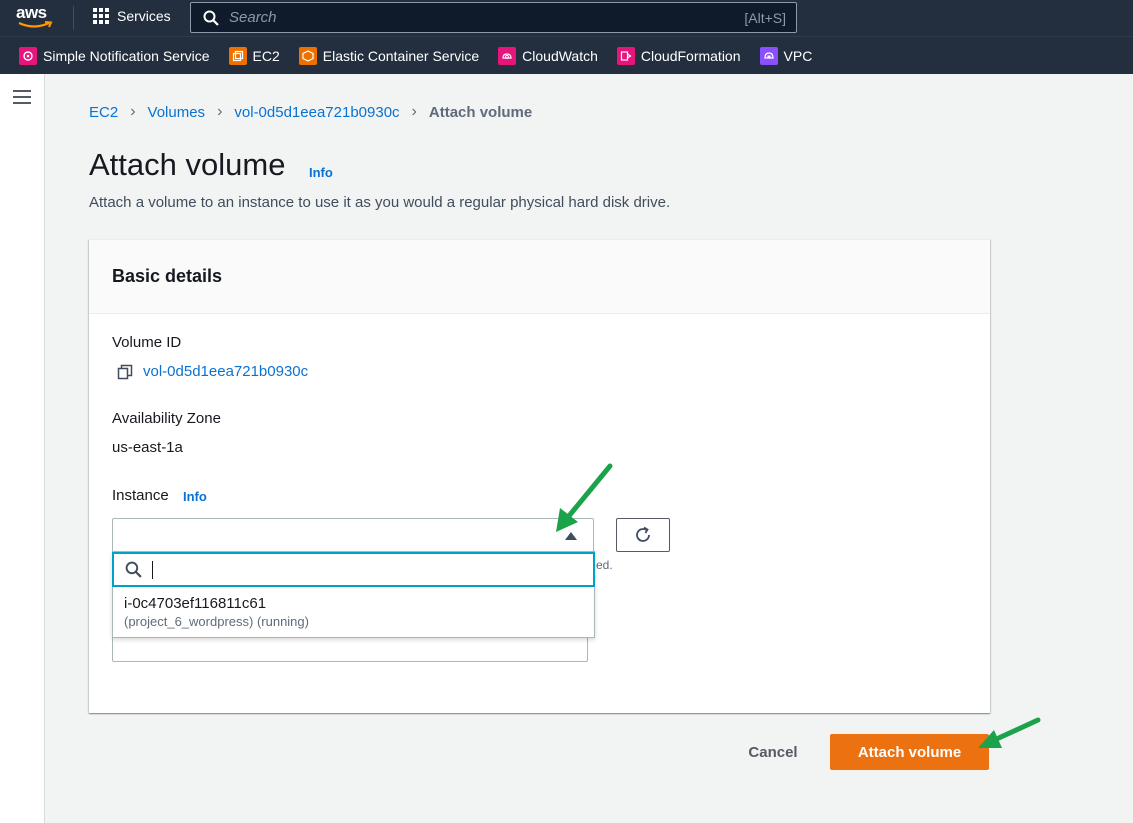 Image resolution: width=1133 pixels, height=823 pixels. Describe the element at coordinates (625, 55) in the screenshot. I see `cloudformation-icon` at that location.